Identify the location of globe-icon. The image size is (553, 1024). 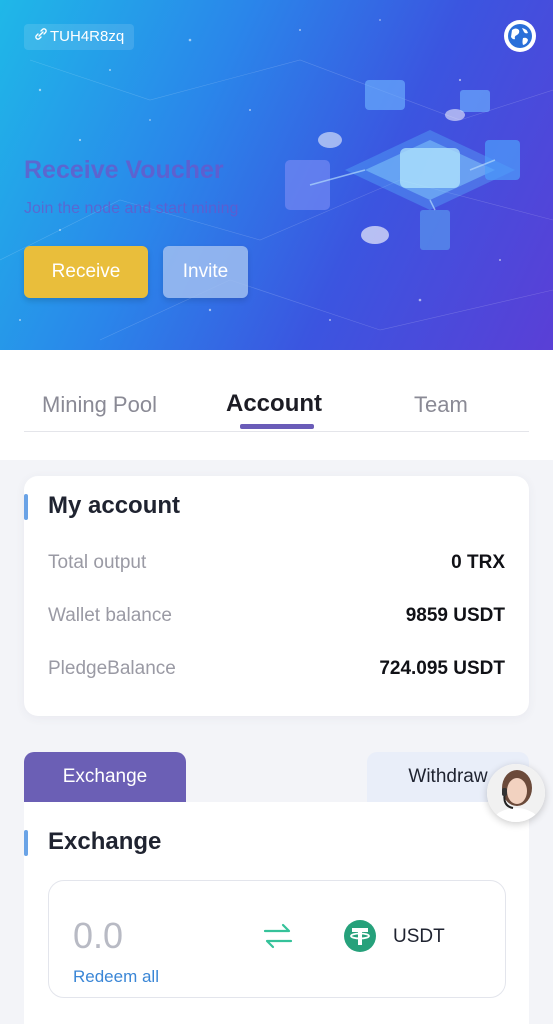
(520, 36).